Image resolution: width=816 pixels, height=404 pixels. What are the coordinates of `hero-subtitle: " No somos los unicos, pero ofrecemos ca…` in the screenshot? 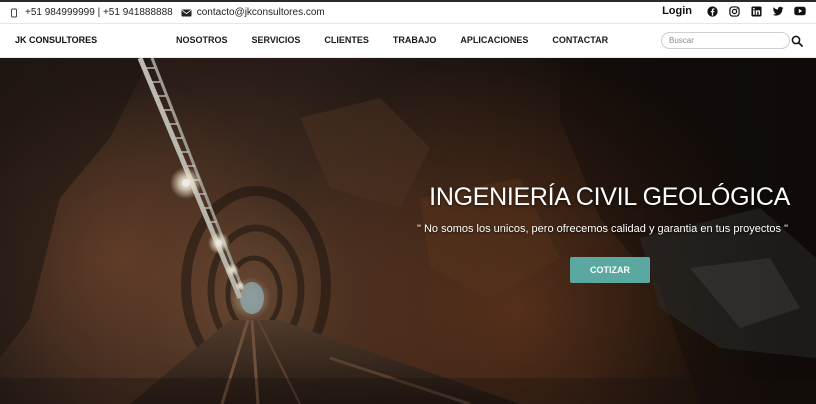 It's located at (602, 229).